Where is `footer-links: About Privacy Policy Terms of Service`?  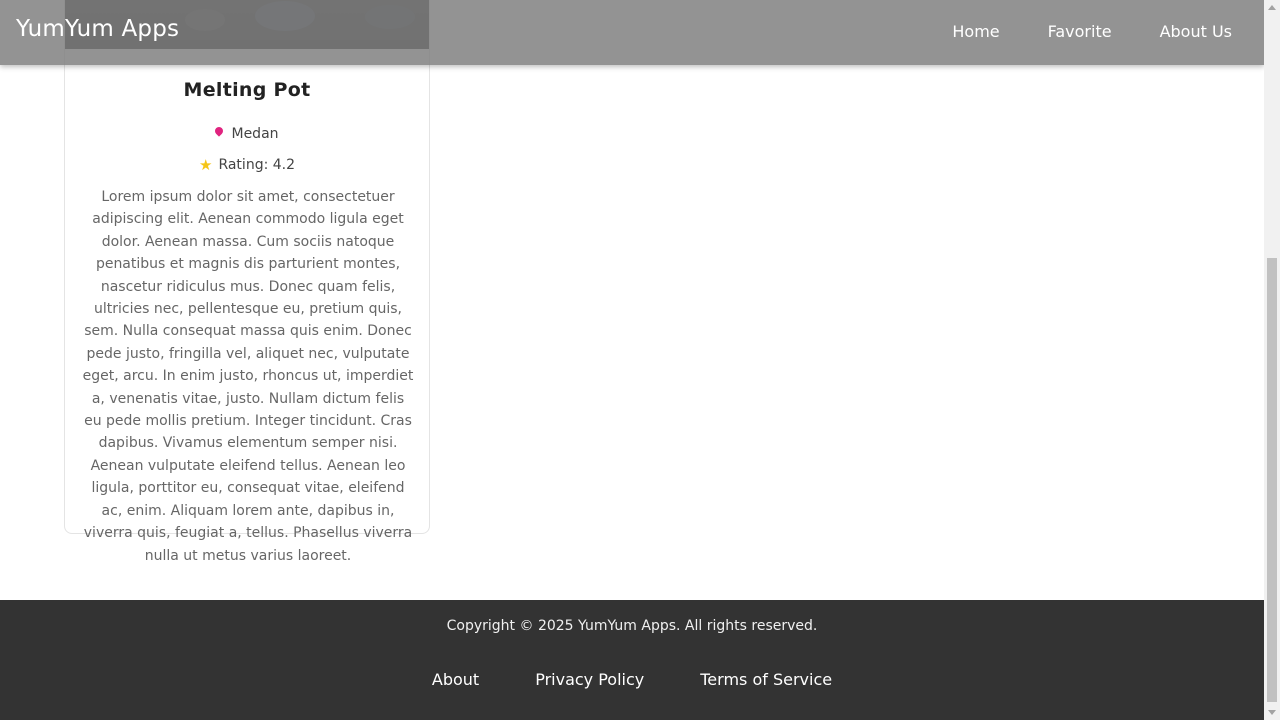
footer-links: About Privacy Policy Terms of Service is located at coordinates (632, 679).